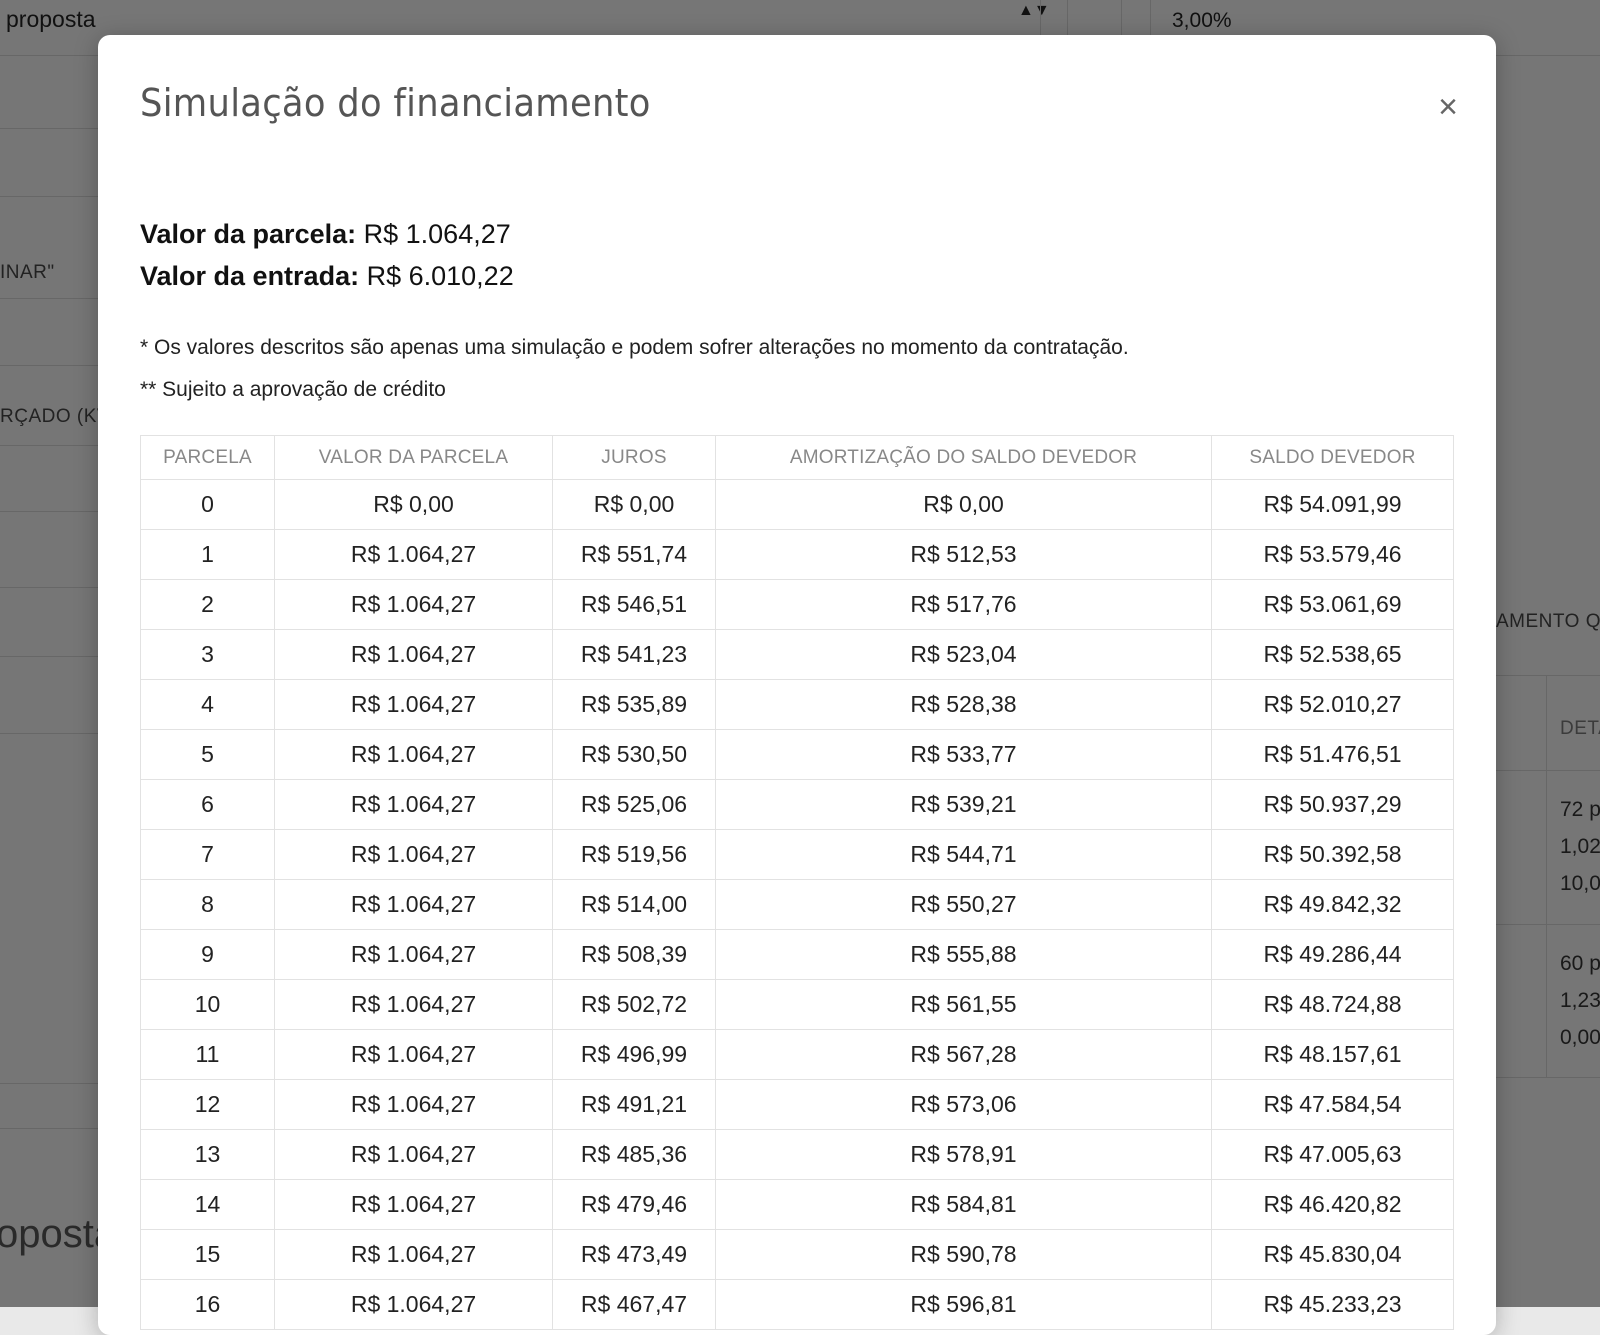  Describe the element at coordinates (207, 654) in the screenshot. I see `cell-parcela: 3` at that location.